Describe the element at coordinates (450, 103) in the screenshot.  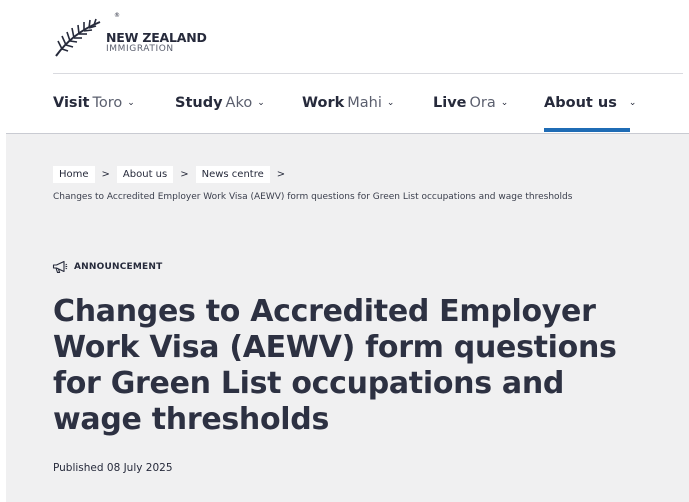
I see `nav-label-en: Live` at that location.